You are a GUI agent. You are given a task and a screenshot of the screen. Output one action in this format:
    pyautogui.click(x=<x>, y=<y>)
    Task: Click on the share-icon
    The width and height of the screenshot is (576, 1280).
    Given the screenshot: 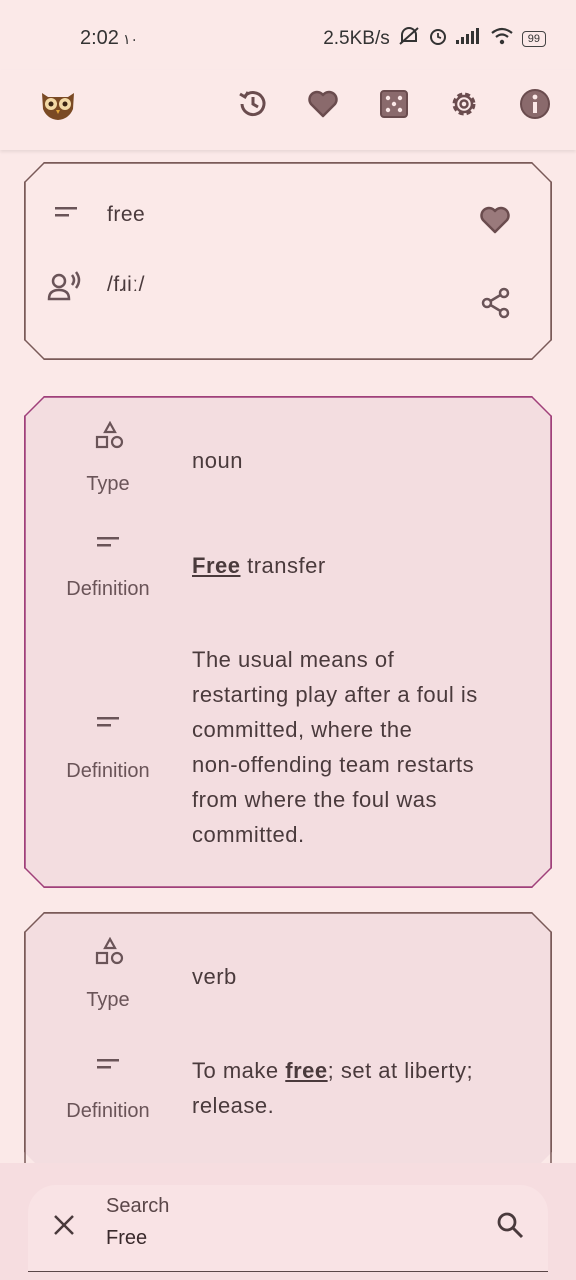 What is the action you would take?
    pyautogui.click(x=496, y=305)
    